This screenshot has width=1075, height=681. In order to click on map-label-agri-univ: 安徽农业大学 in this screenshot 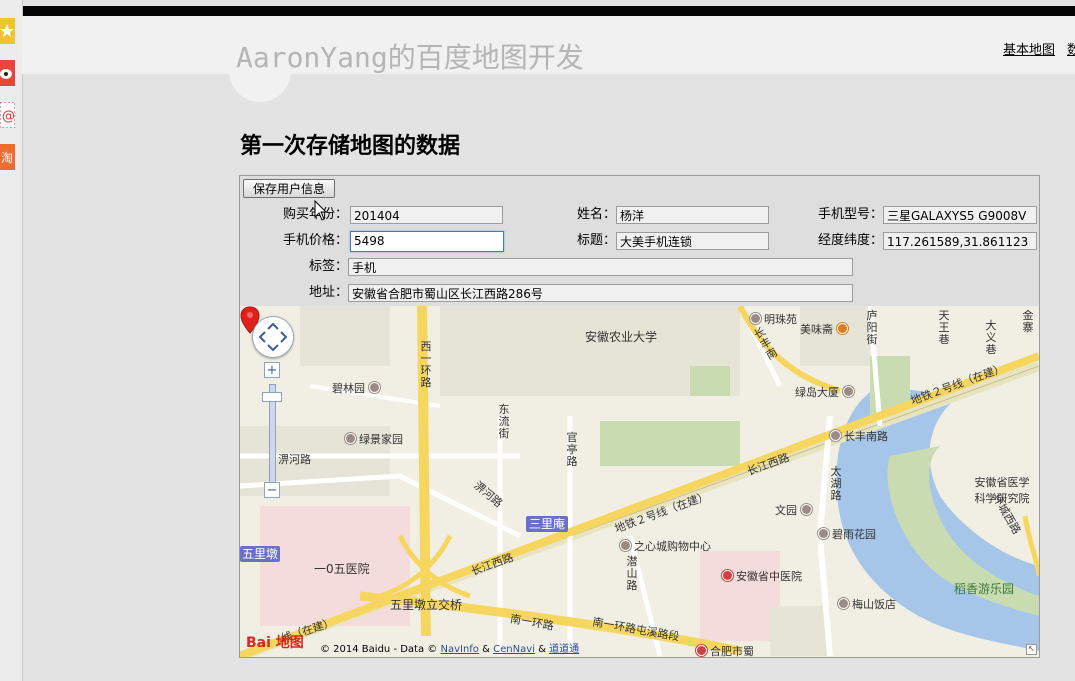, I will do `click(621, 337)`.